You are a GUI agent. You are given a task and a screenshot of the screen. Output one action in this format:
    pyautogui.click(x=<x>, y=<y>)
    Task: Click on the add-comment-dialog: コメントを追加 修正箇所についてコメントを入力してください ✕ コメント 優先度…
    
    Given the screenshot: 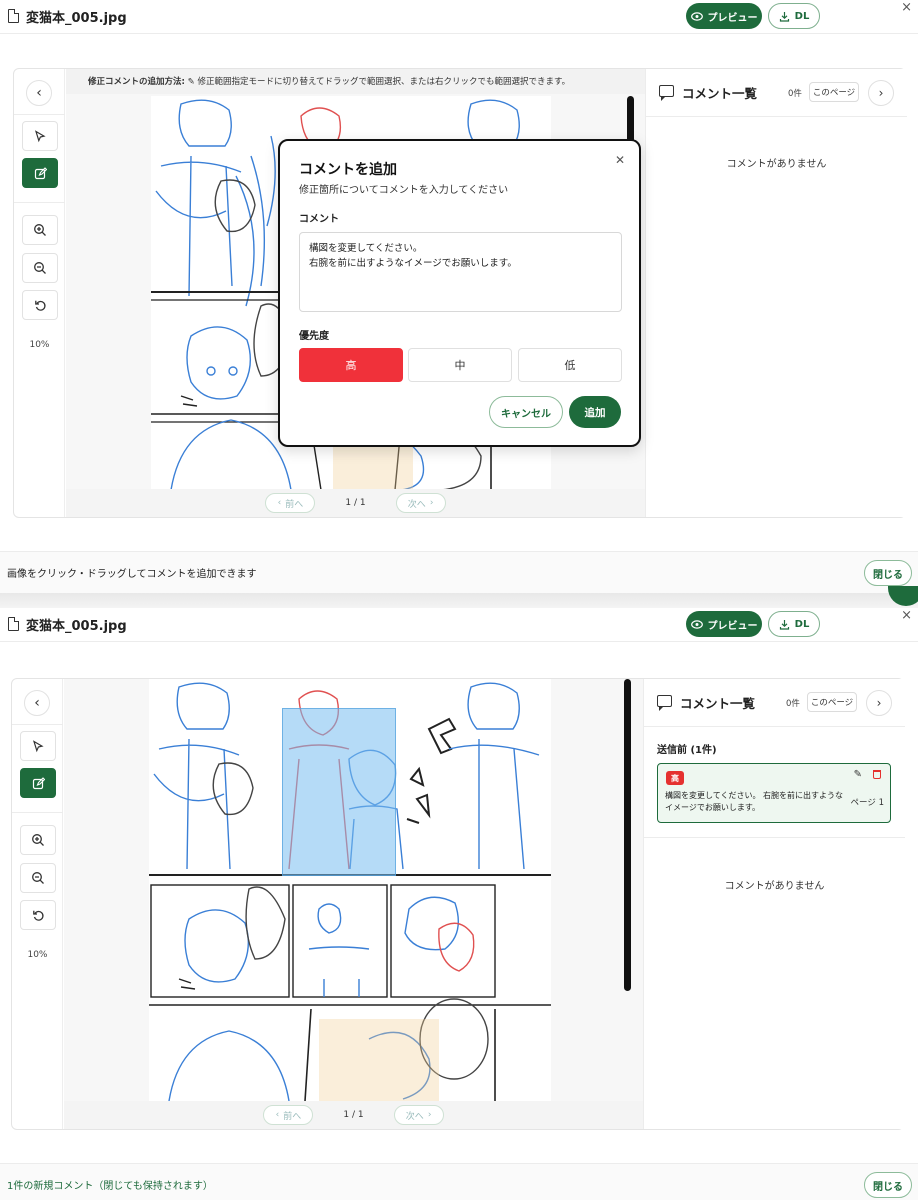 What is the action you would take?
    pyautogui.click(x=459, y=293)
    